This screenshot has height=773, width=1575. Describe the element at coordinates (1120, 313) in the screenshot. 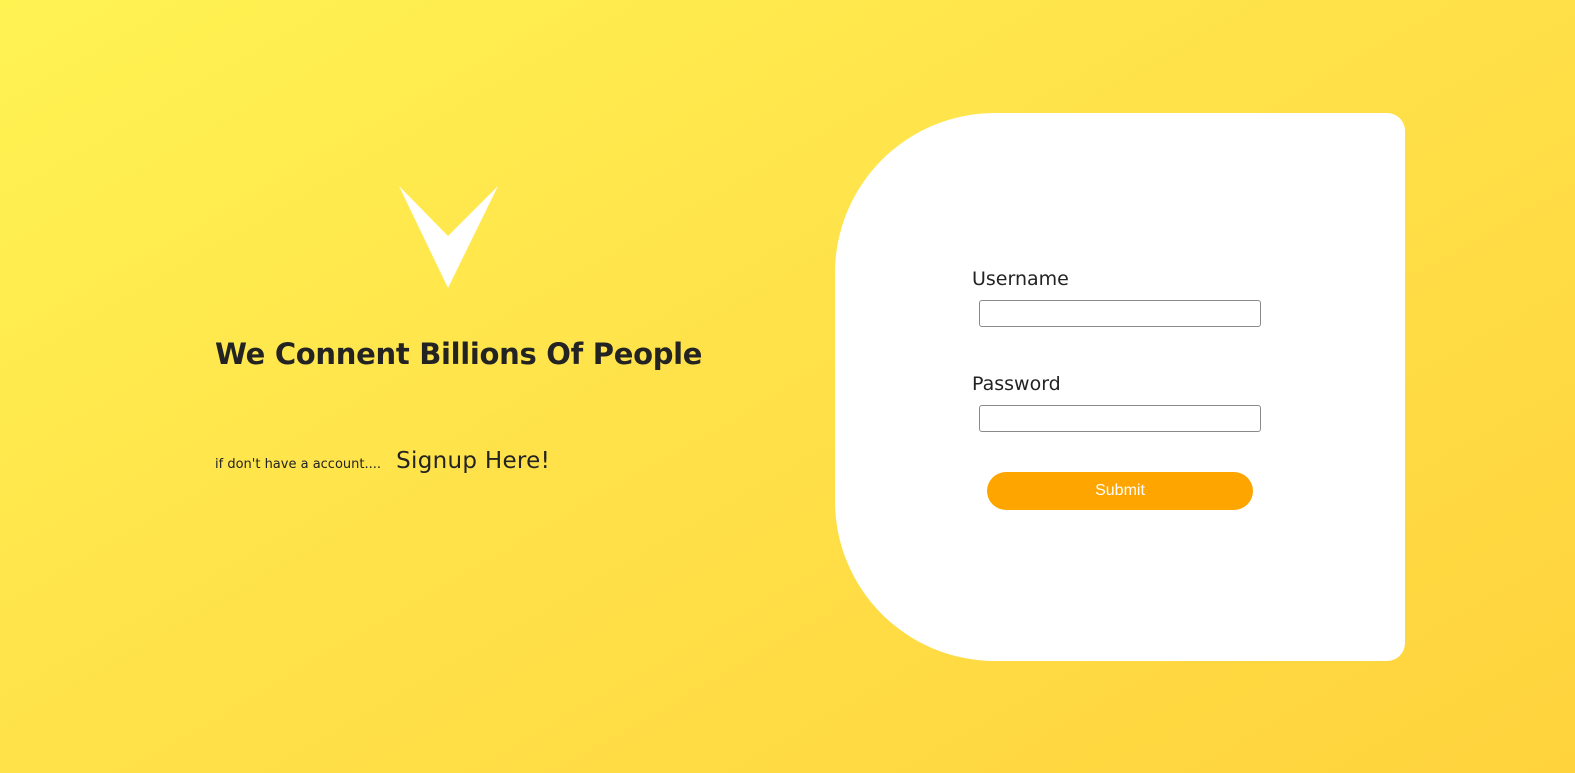

I see `username-input` at that location.